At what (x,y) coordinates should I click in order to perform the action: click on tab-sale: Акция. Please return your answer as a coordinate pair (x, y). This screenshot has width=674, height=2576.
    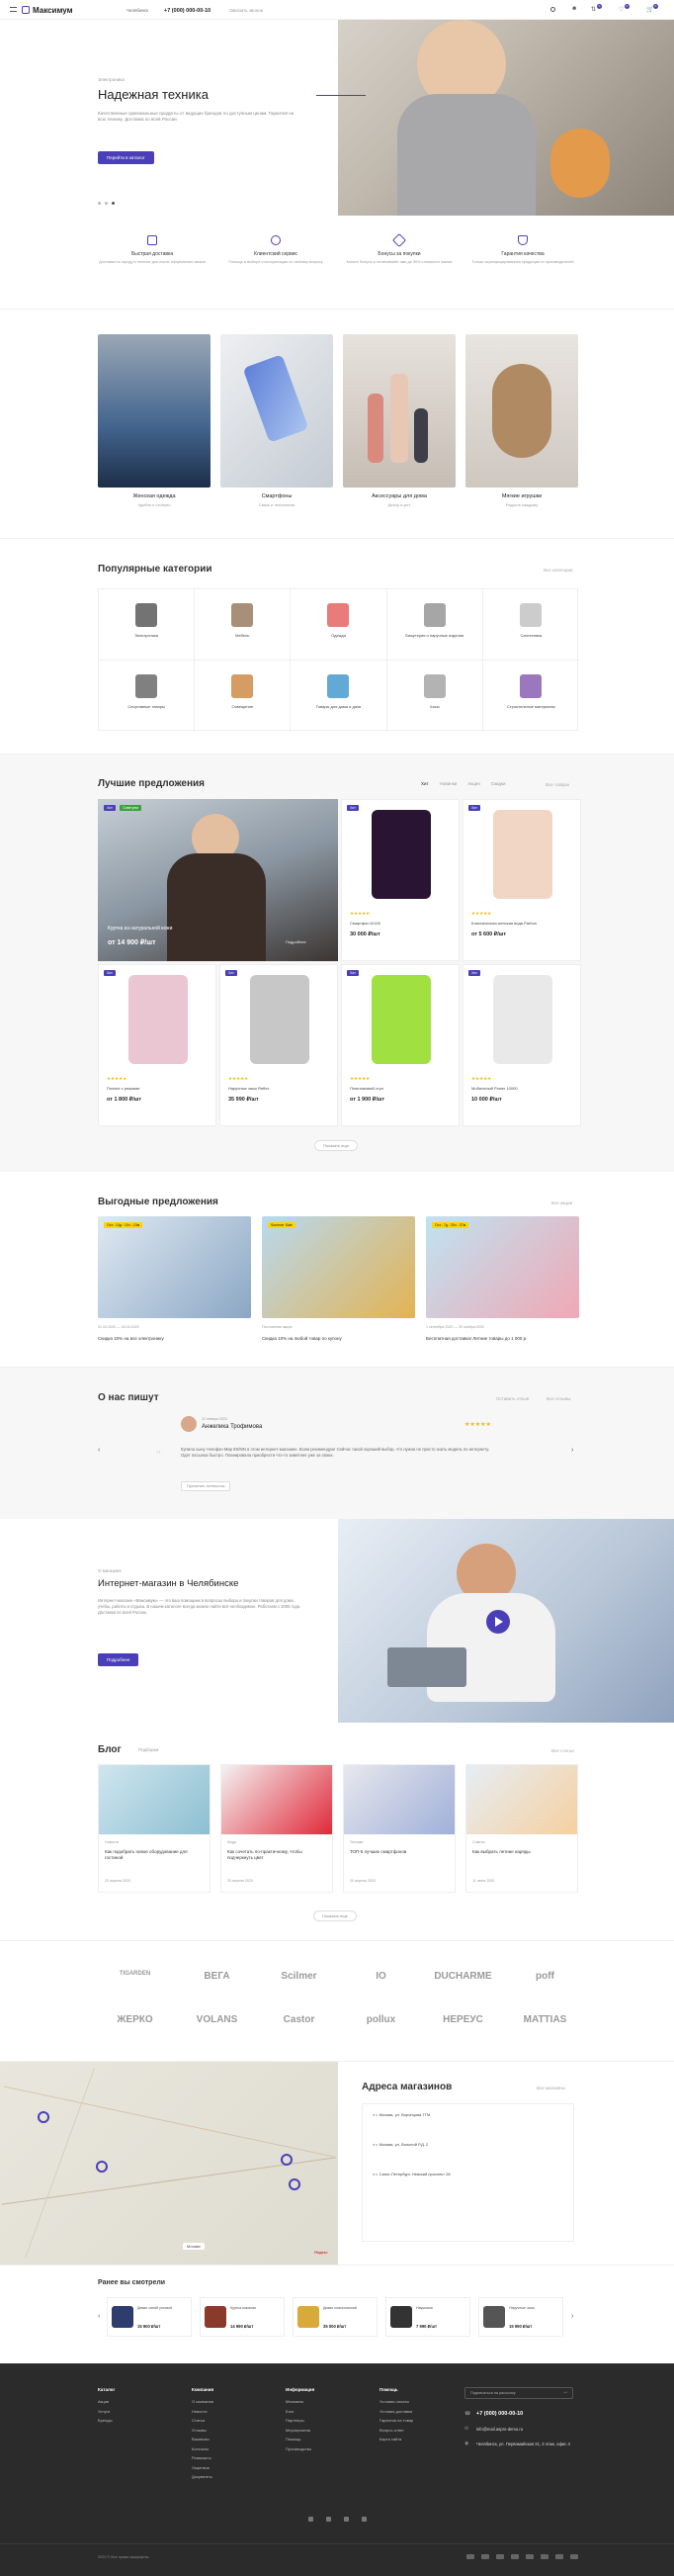
    Looking at the image, I should click on (473, 783).